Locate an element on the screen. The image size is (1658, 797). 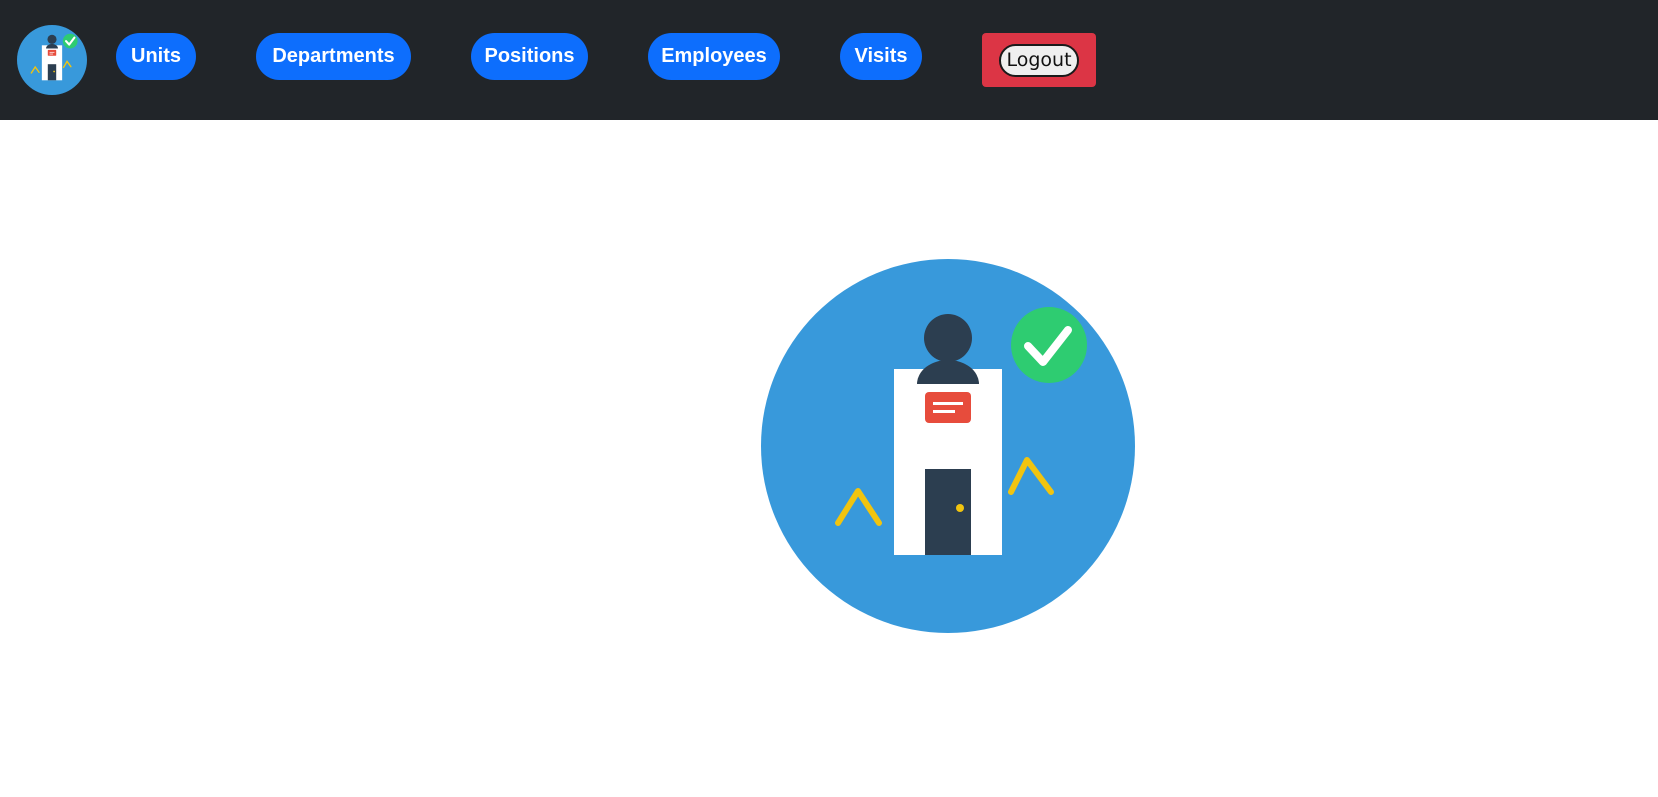
logout-button: Logout is located at coordinates (1039, 60).